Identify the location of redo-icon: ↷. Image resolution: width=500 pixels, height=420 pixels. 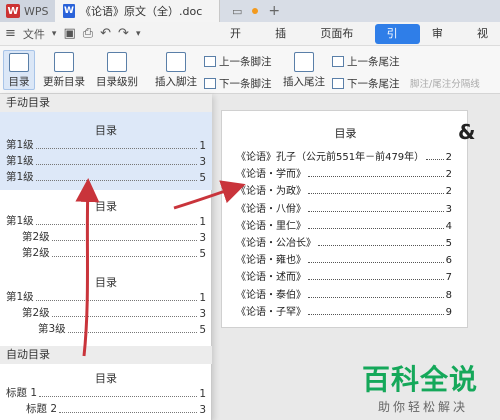
(123, 33).